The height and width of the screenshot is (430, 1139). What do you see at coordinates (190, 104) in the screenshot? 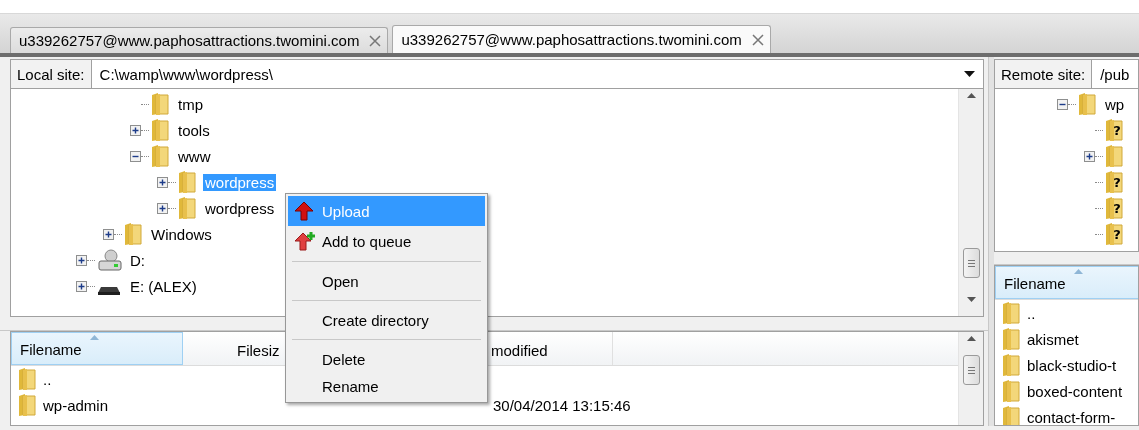
I see `tree-item: tmp` at bounding box center [190, 104].